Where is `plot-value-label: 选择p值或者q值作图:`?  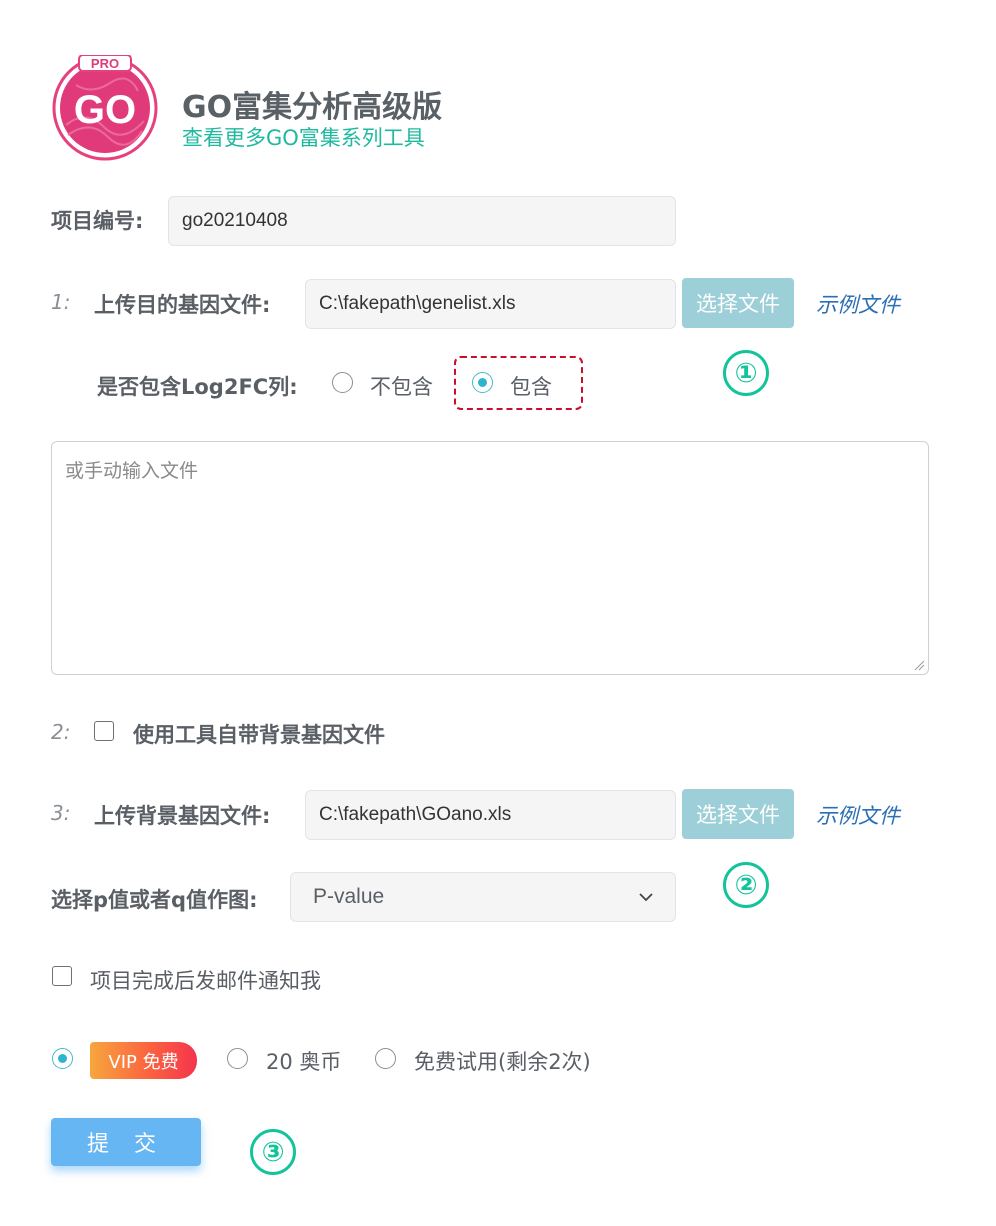 plot-value-label: 选择p值或者q值作图: is located at coordinates (154, 900).